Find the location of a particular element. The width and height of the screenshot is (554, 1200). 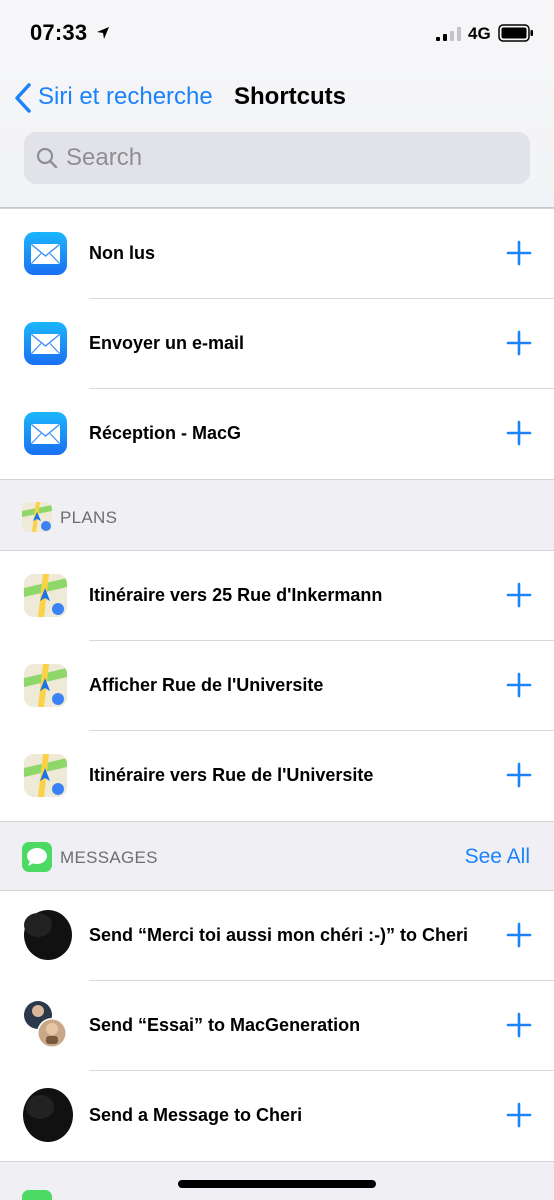

maps-app-icon is located at coordinates (37, 517).